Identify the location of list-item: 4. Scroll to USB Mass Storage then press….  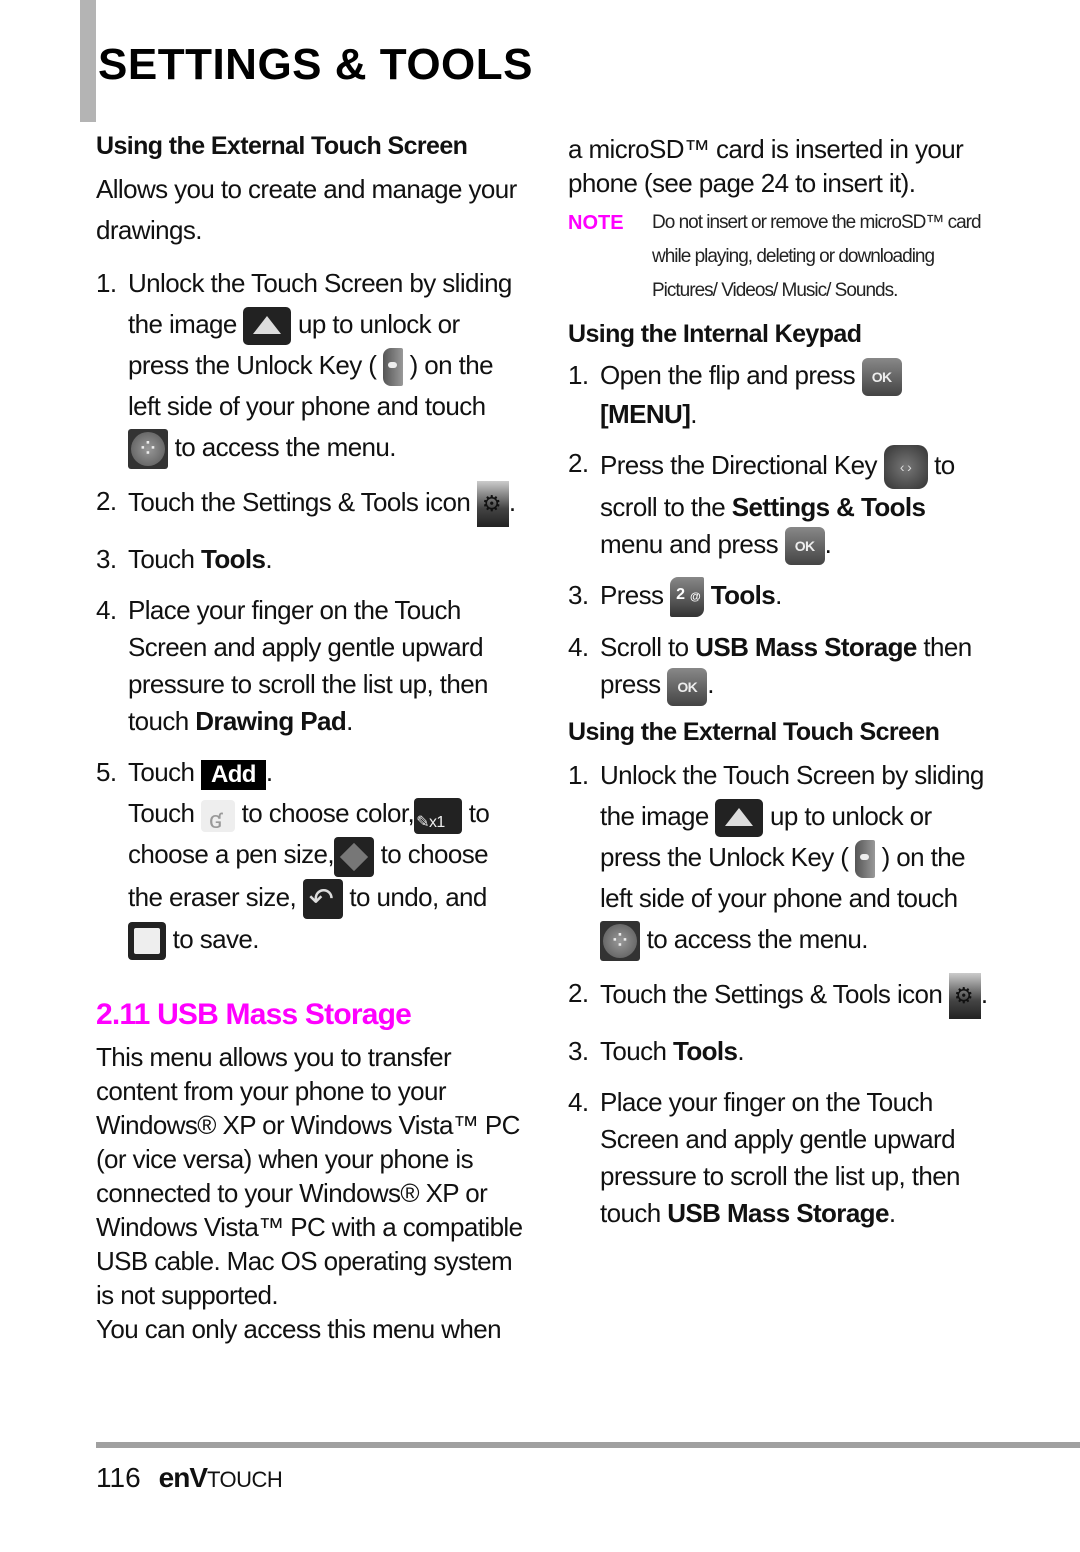
(778, 667).